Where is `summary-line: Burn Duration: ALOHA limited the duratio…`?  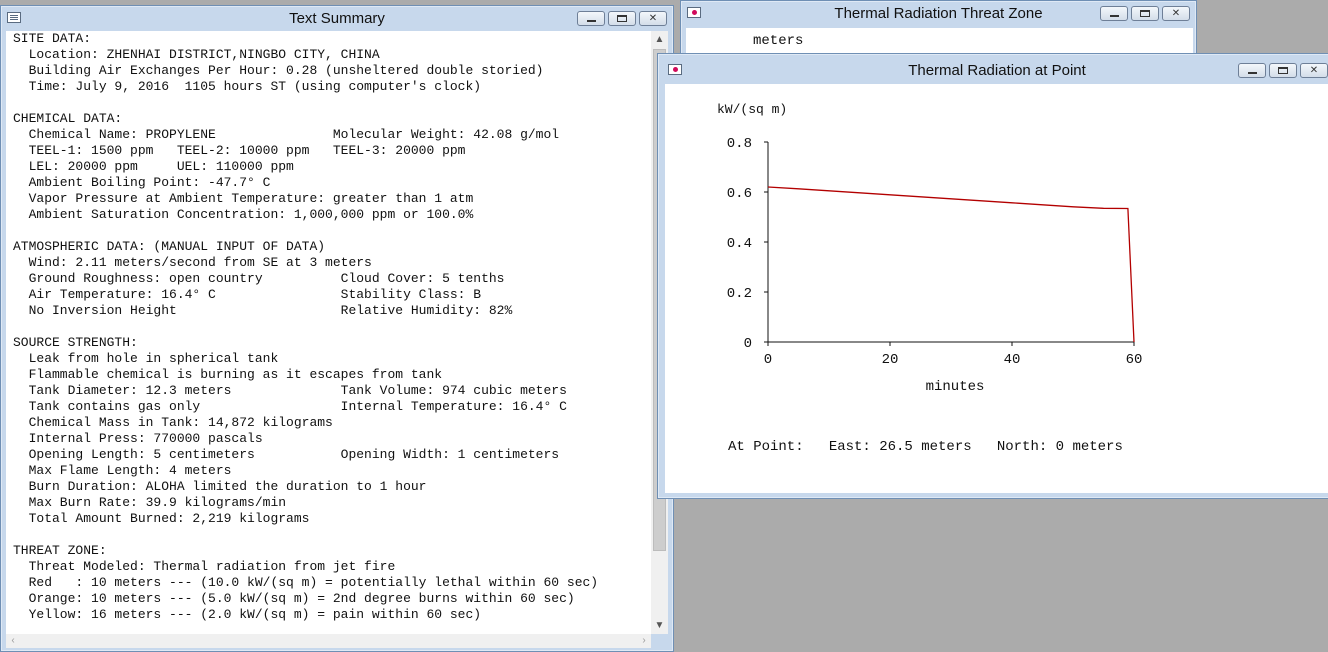 summary-line: Burn Duration: ALOHA limited the duratio… is located at coordinates (220, 486).